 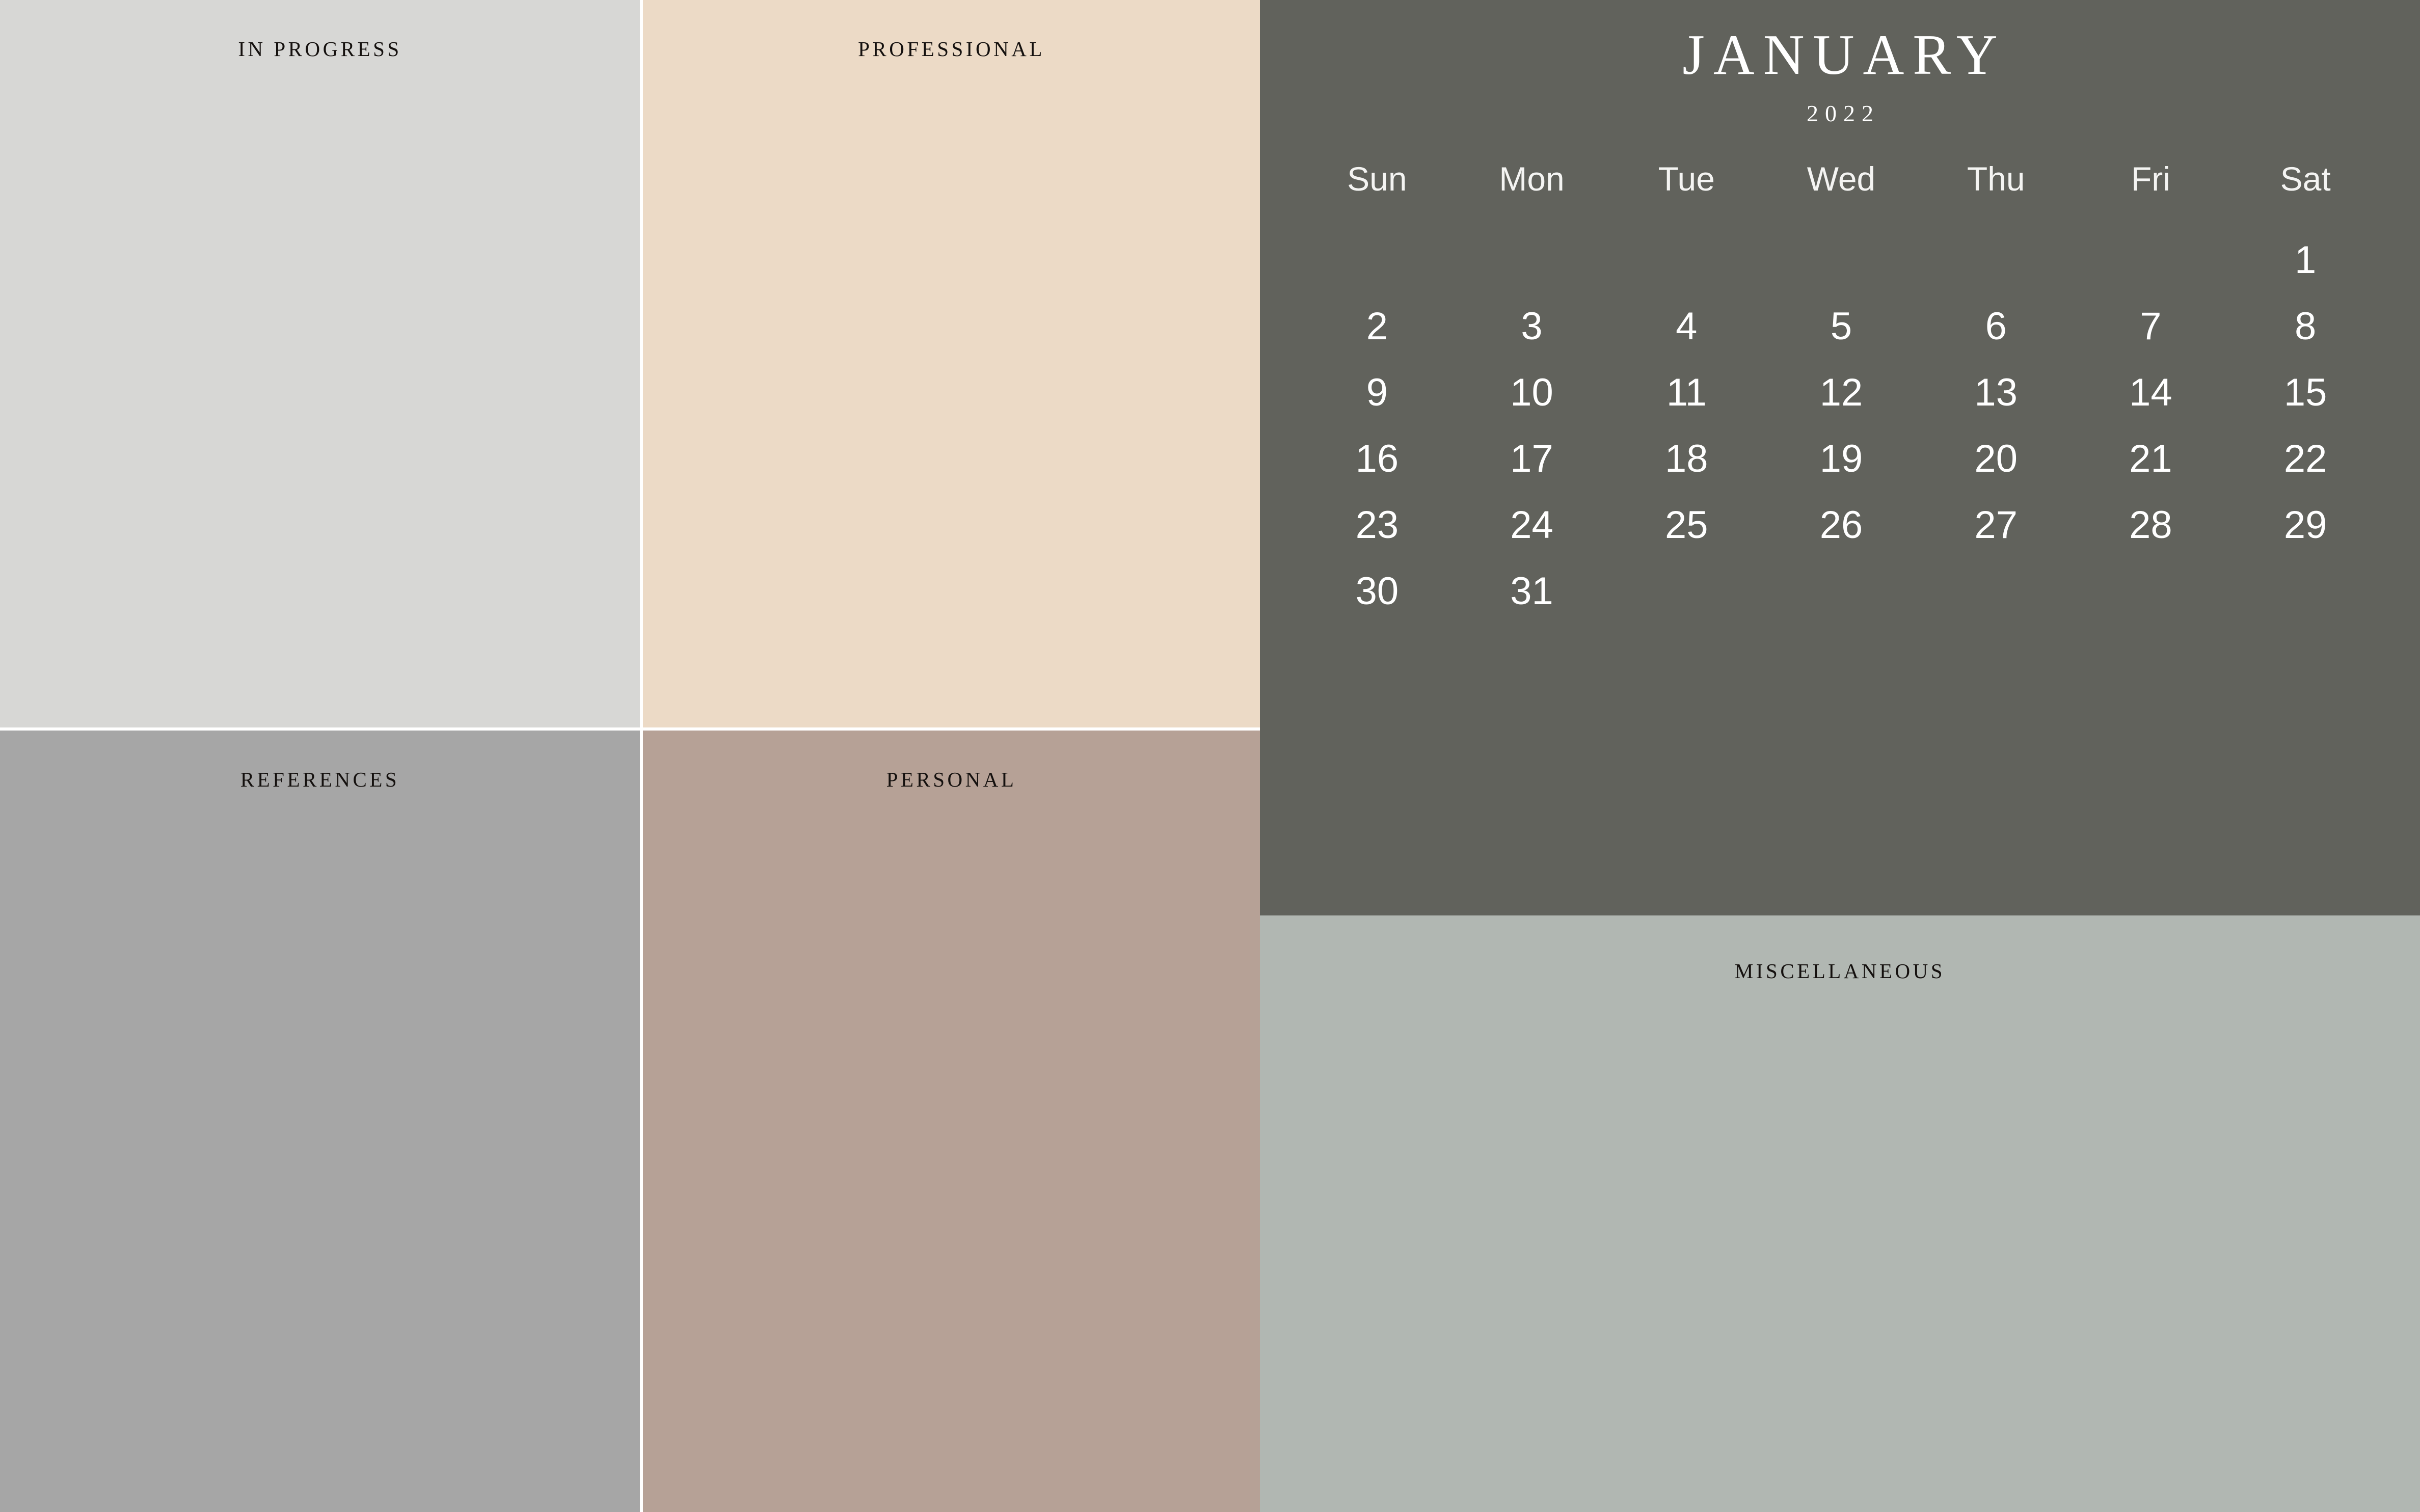 What do you see at coordinates (2305, 260) in the screenshot?
I see `calendar-day-cell: 1` at bounding box center [2305, 260].